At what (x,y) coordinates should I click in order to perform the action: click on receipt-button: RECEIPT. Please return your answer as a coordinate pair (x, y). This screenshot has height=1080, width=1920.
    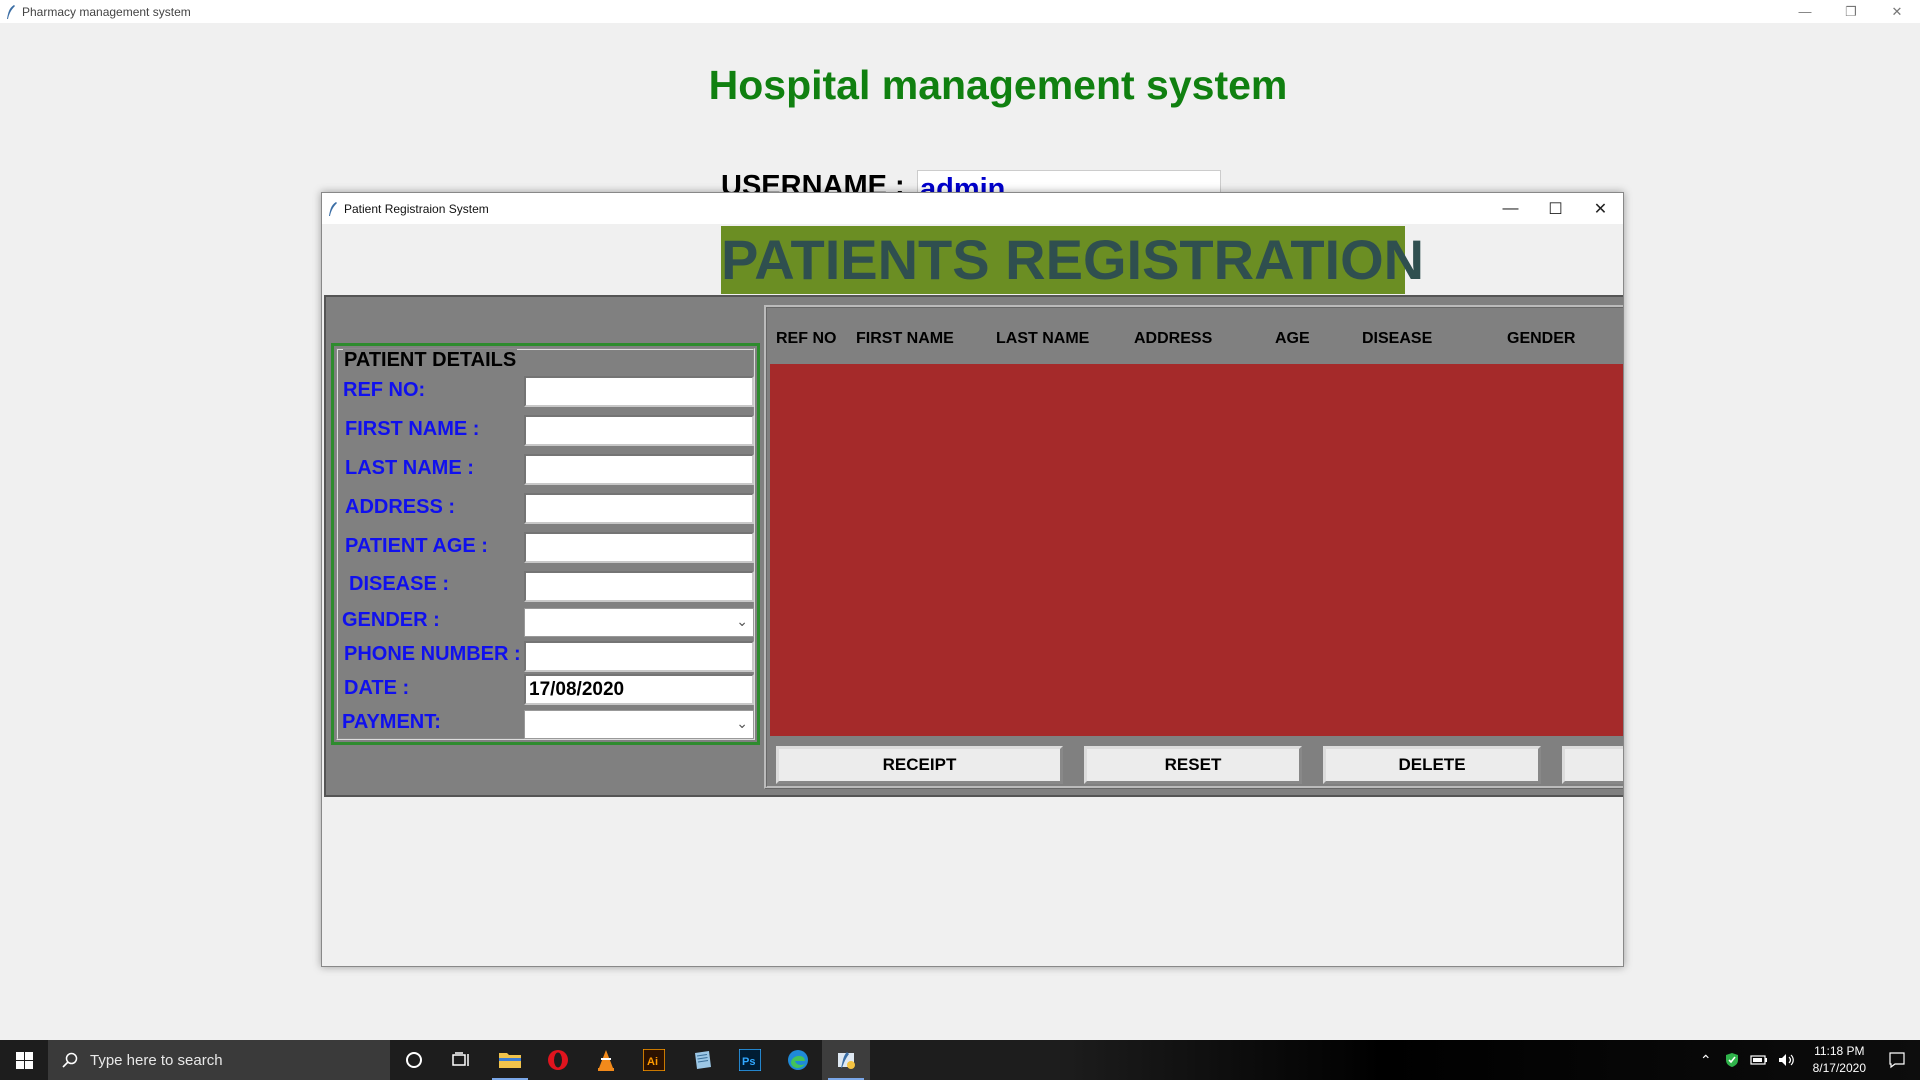
    Looking at the image, I should click on (919, 765).